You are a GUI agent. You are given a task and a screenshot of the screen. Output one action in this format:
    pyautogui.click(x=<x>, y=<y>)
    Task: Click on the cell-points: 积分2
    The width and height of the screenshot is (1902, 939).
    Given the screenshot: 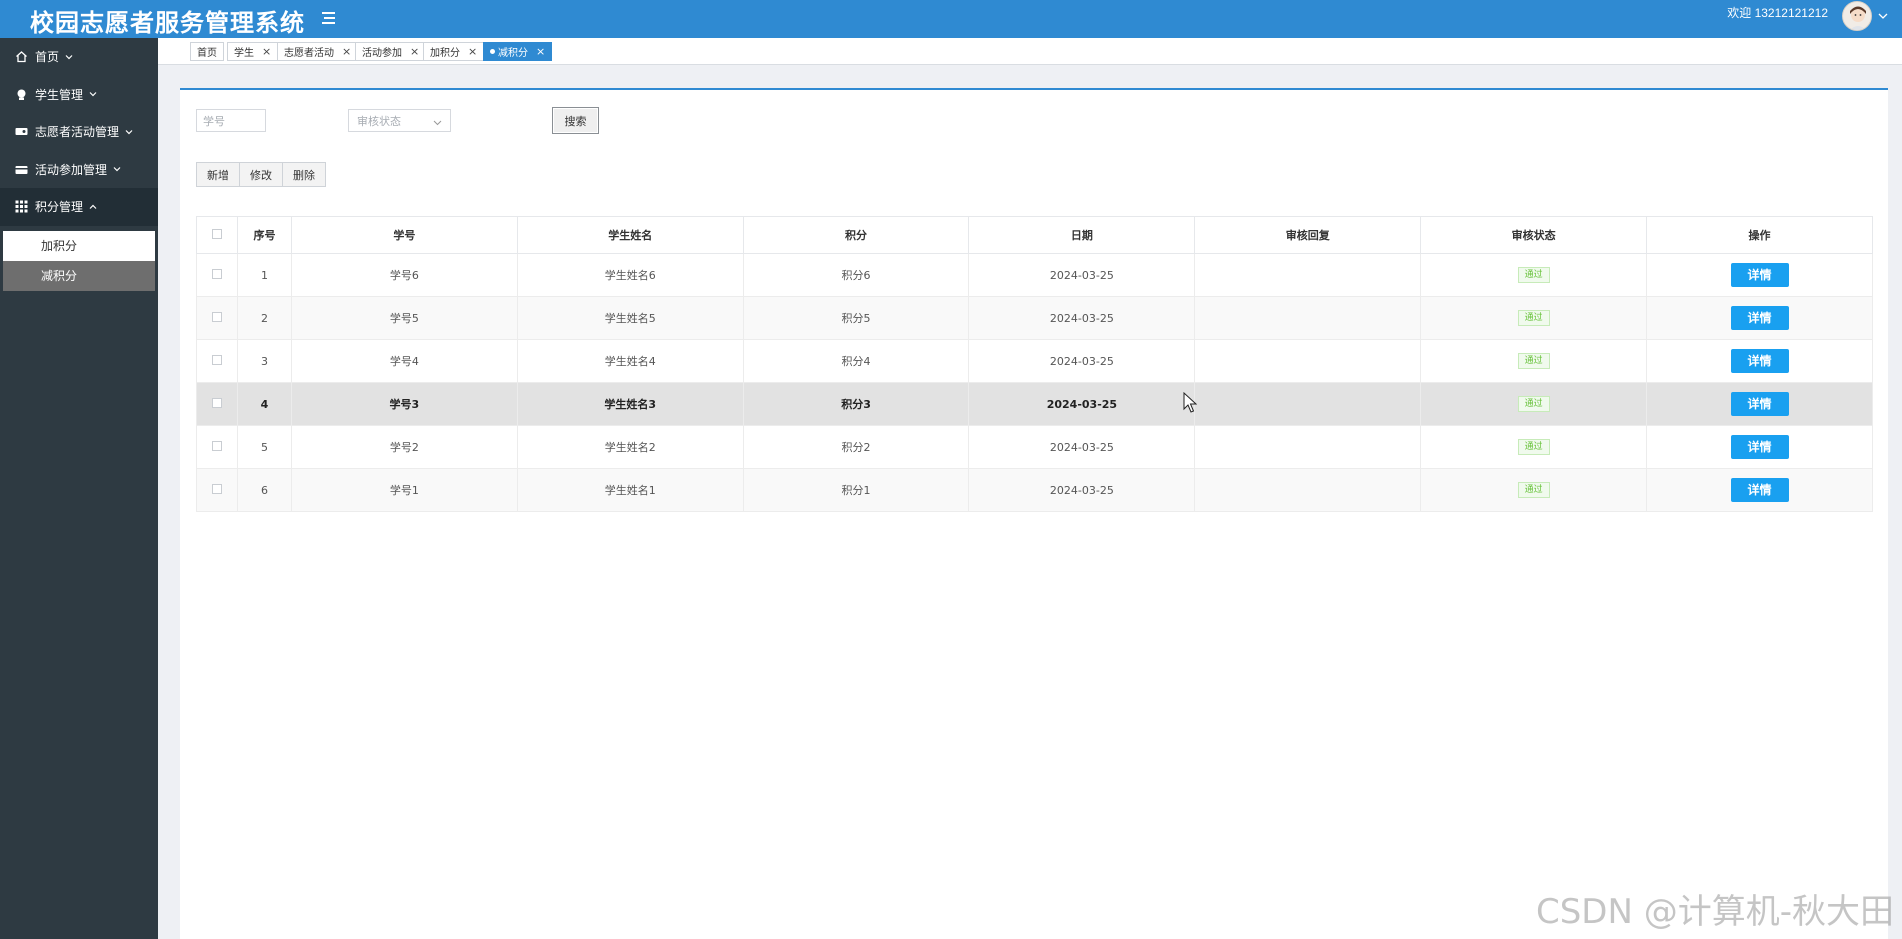 What is the action you would take?
    pyautogui.click(x=856, y=447)
    